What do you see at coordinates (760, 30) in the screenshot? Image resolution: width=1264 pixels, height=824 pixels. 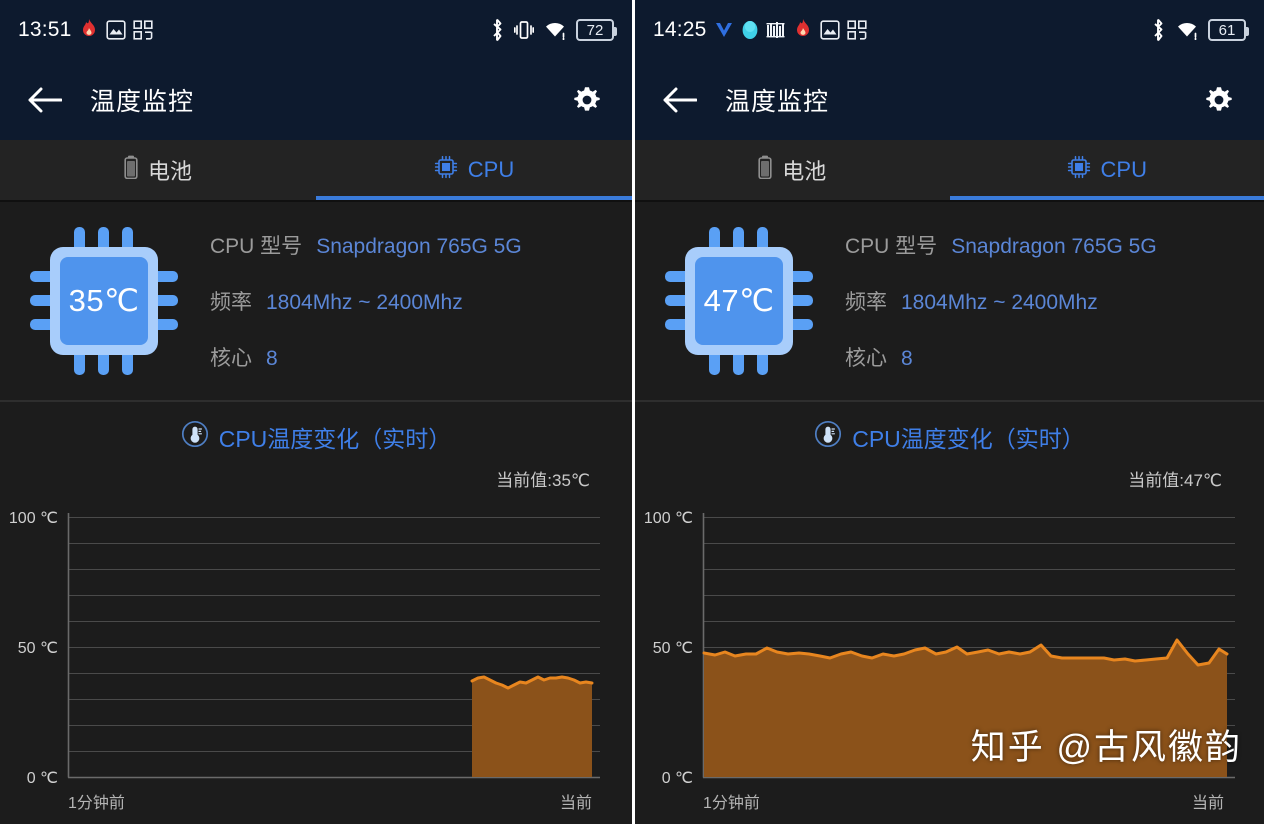 I see `status-bar-left: 14:25` at bounding box center [760, 30].